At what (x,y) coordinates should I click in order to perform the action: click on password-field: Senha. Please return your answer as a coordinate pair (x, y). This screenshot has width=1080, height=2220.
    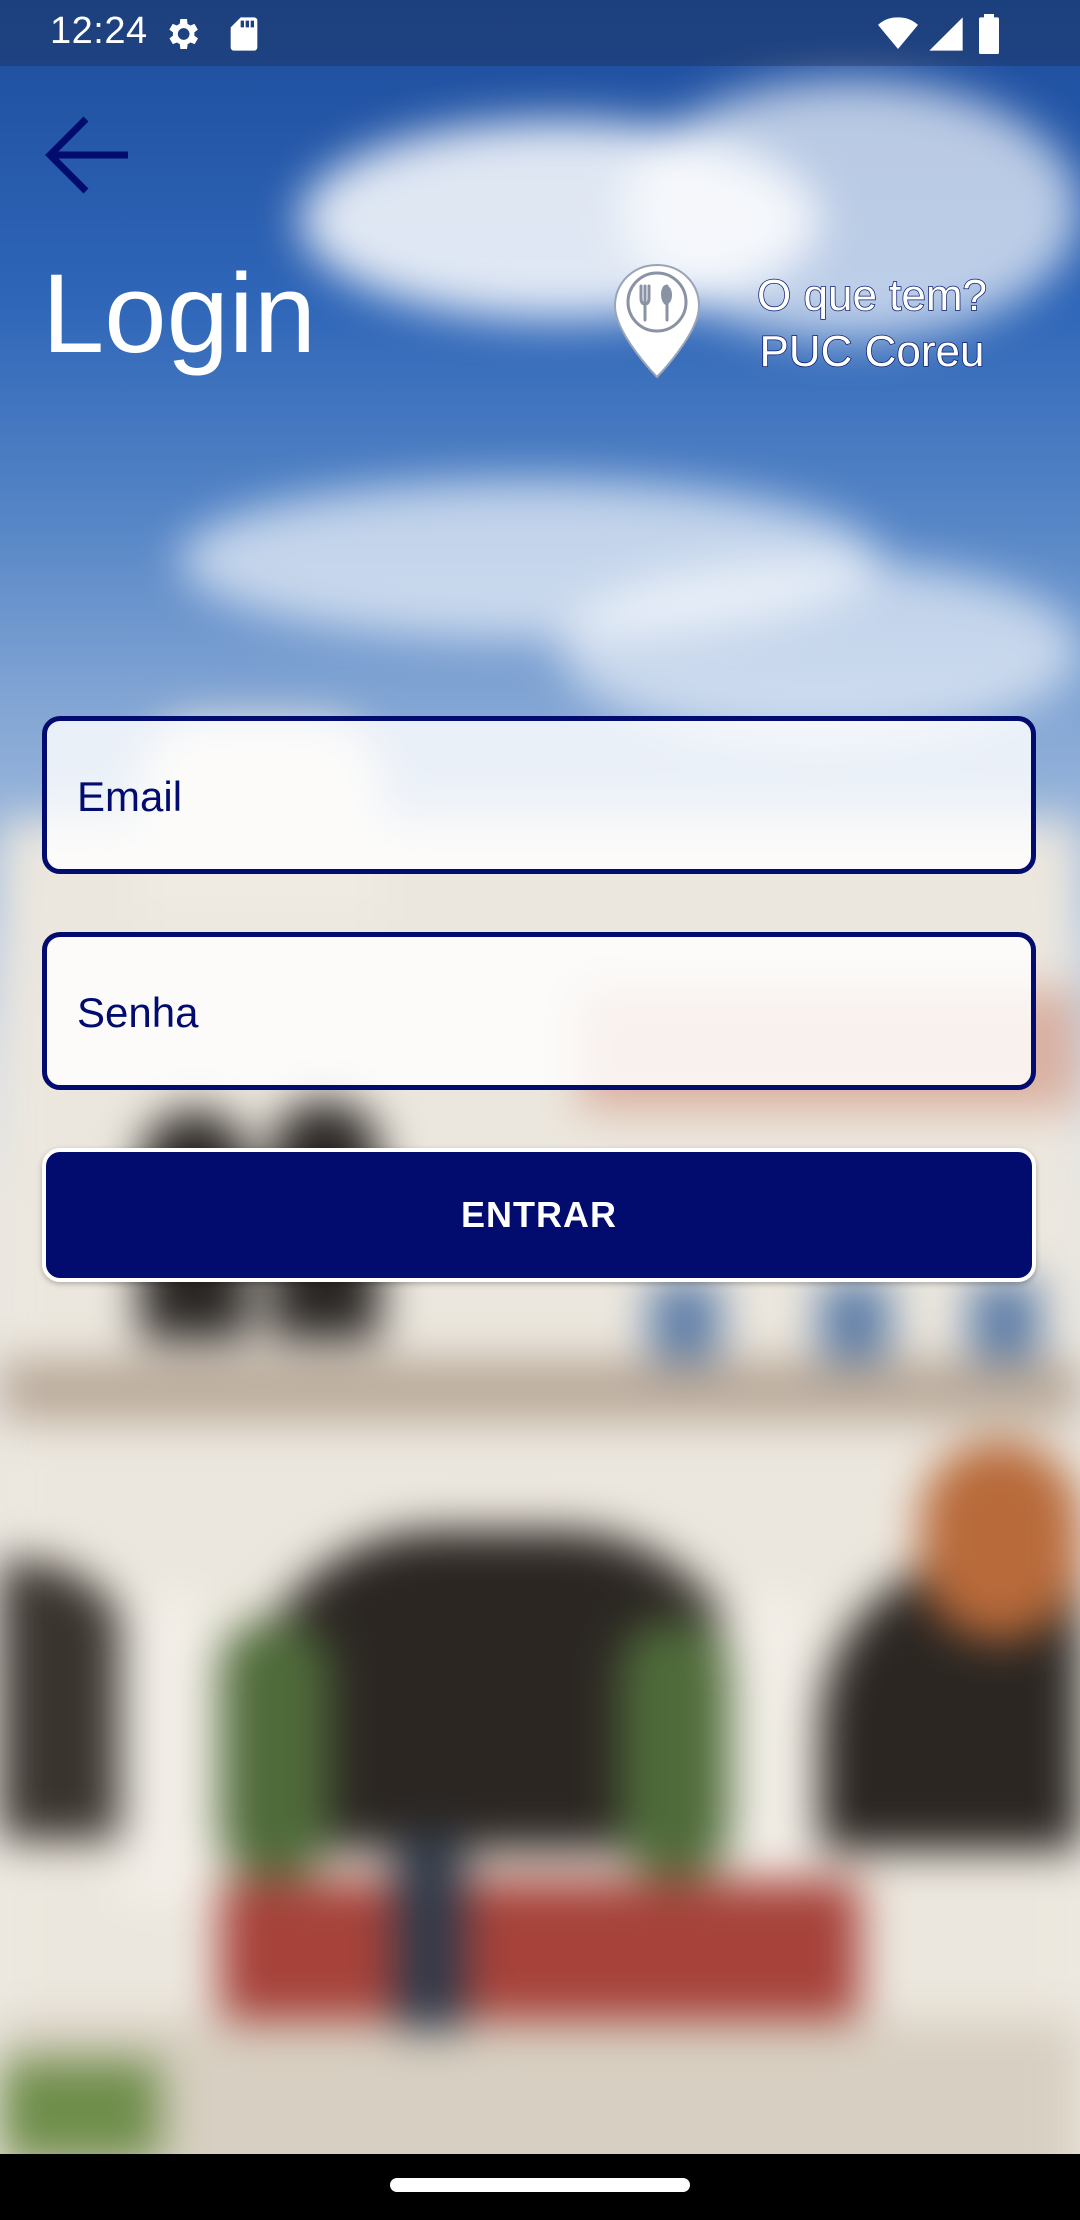
    Looking at the image, I should click on (539, 1011).